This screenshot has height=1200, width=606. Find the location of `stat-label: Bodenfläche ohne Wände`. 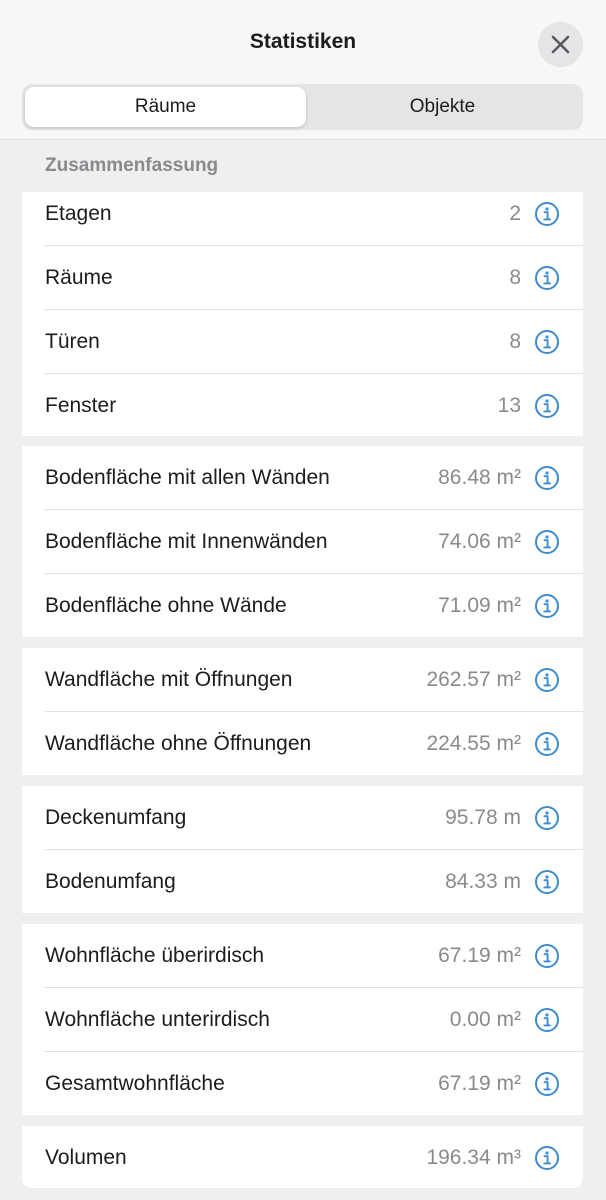

stat-label: Bodenfläche ohne Wände is located at coordinates (166, 605).